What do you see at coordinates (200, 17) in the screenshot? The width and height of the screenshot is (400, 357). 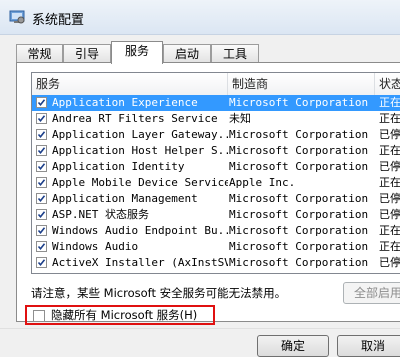 I see `title-bar: 系统配置` at bounding box center [200, 17].